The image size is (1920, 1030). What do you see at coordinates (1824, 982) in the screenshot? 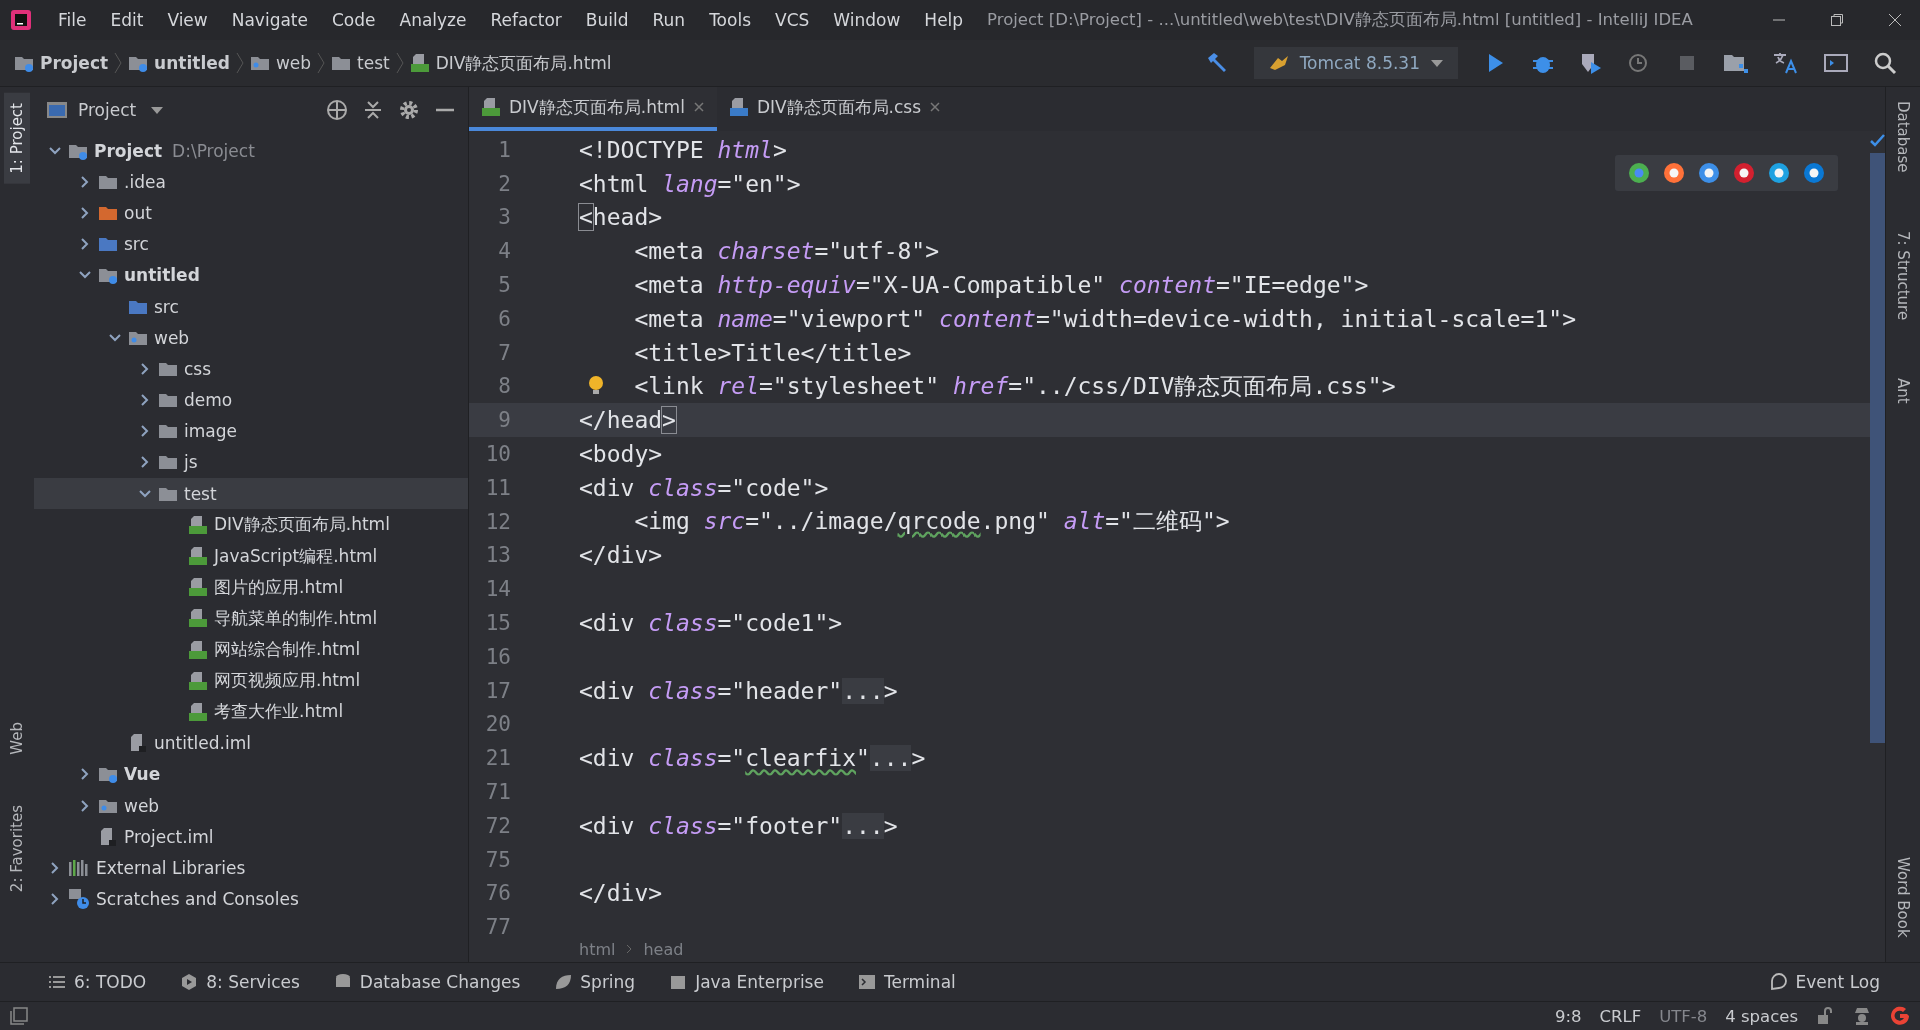
I see `event-log-button: Event Log` at bounding box center [1824, 982].